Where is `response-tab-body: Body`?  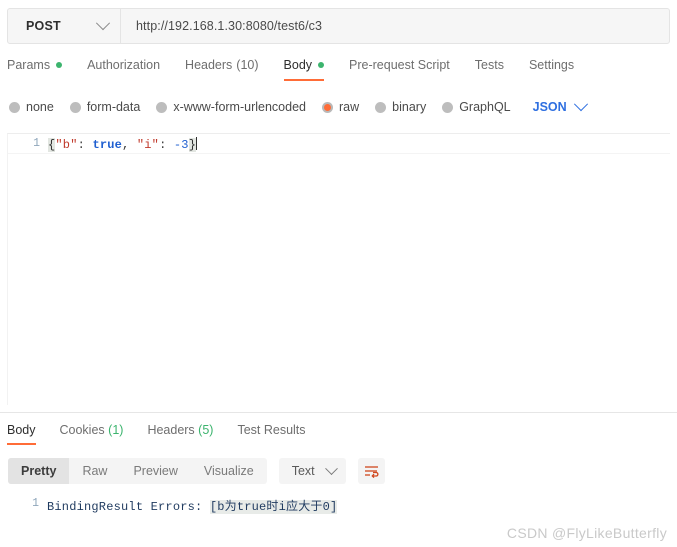
response-tab-body: Body is located at coordinates (21, 434).